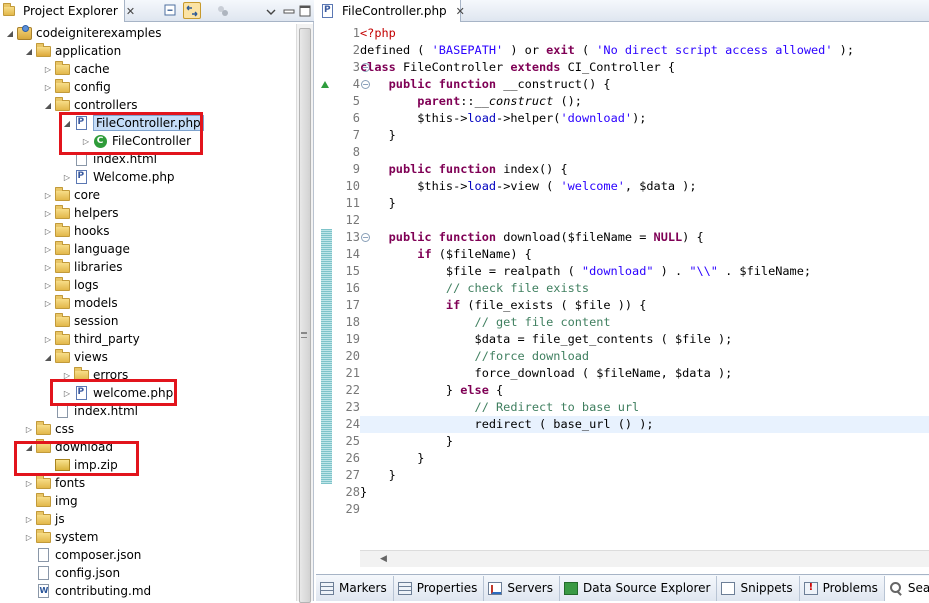  I want to click on tree-item: ▷ Welcome.php, so click(148, 177).